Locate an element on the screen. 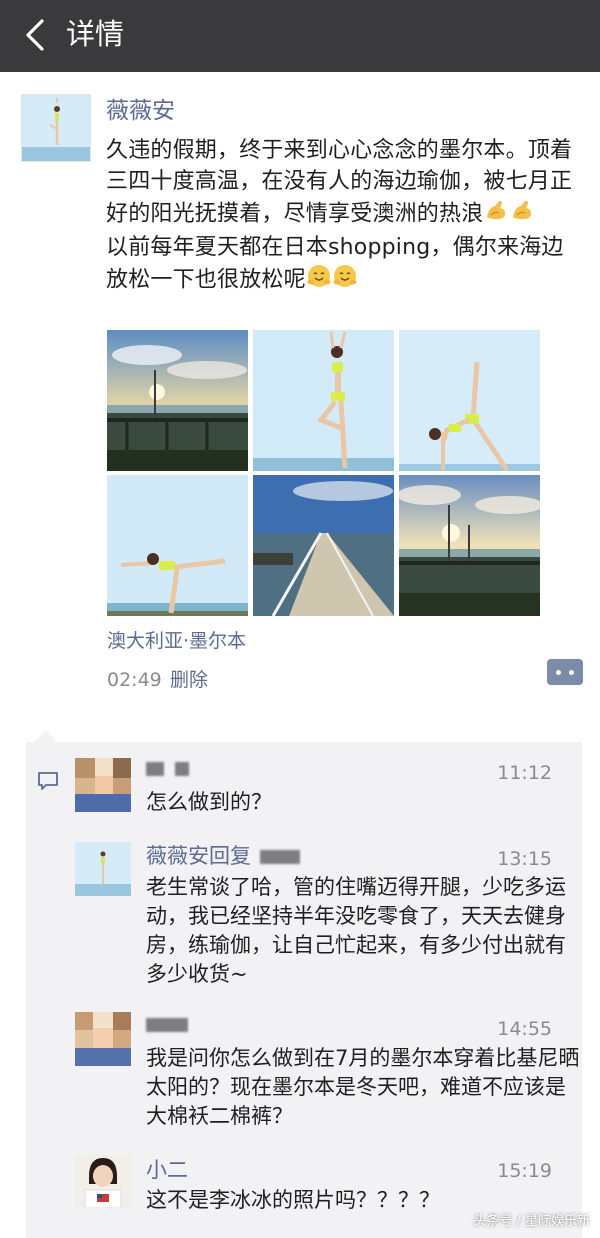 The width and height of the screenshot is (600, 1238). comment-more-button is located at coordinates (565, 672).